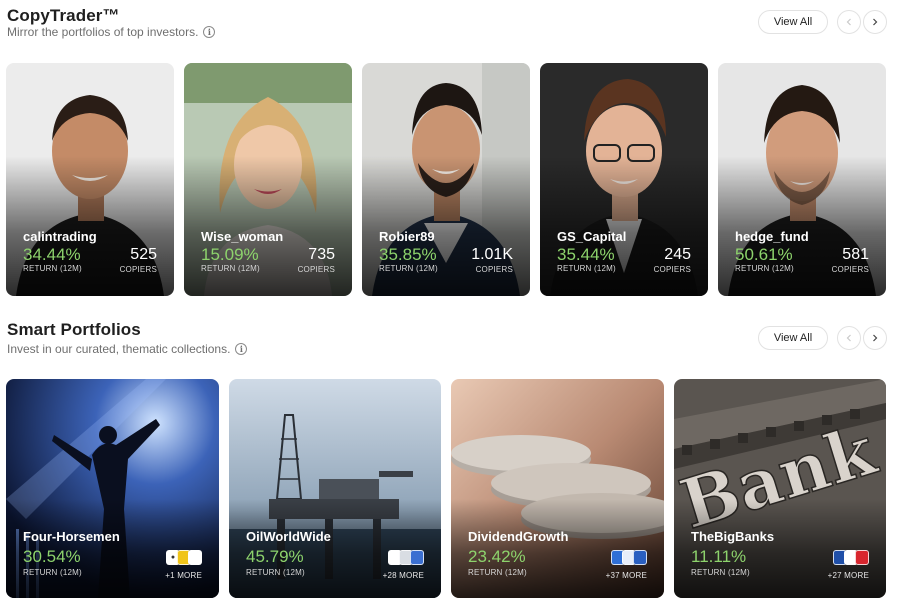 This screenshot has width=900, height=602. What do you see at coordinates (592, 236) in the screenshot?
I see `trader-name: GS_Capital` at bounding box center [592, 236].